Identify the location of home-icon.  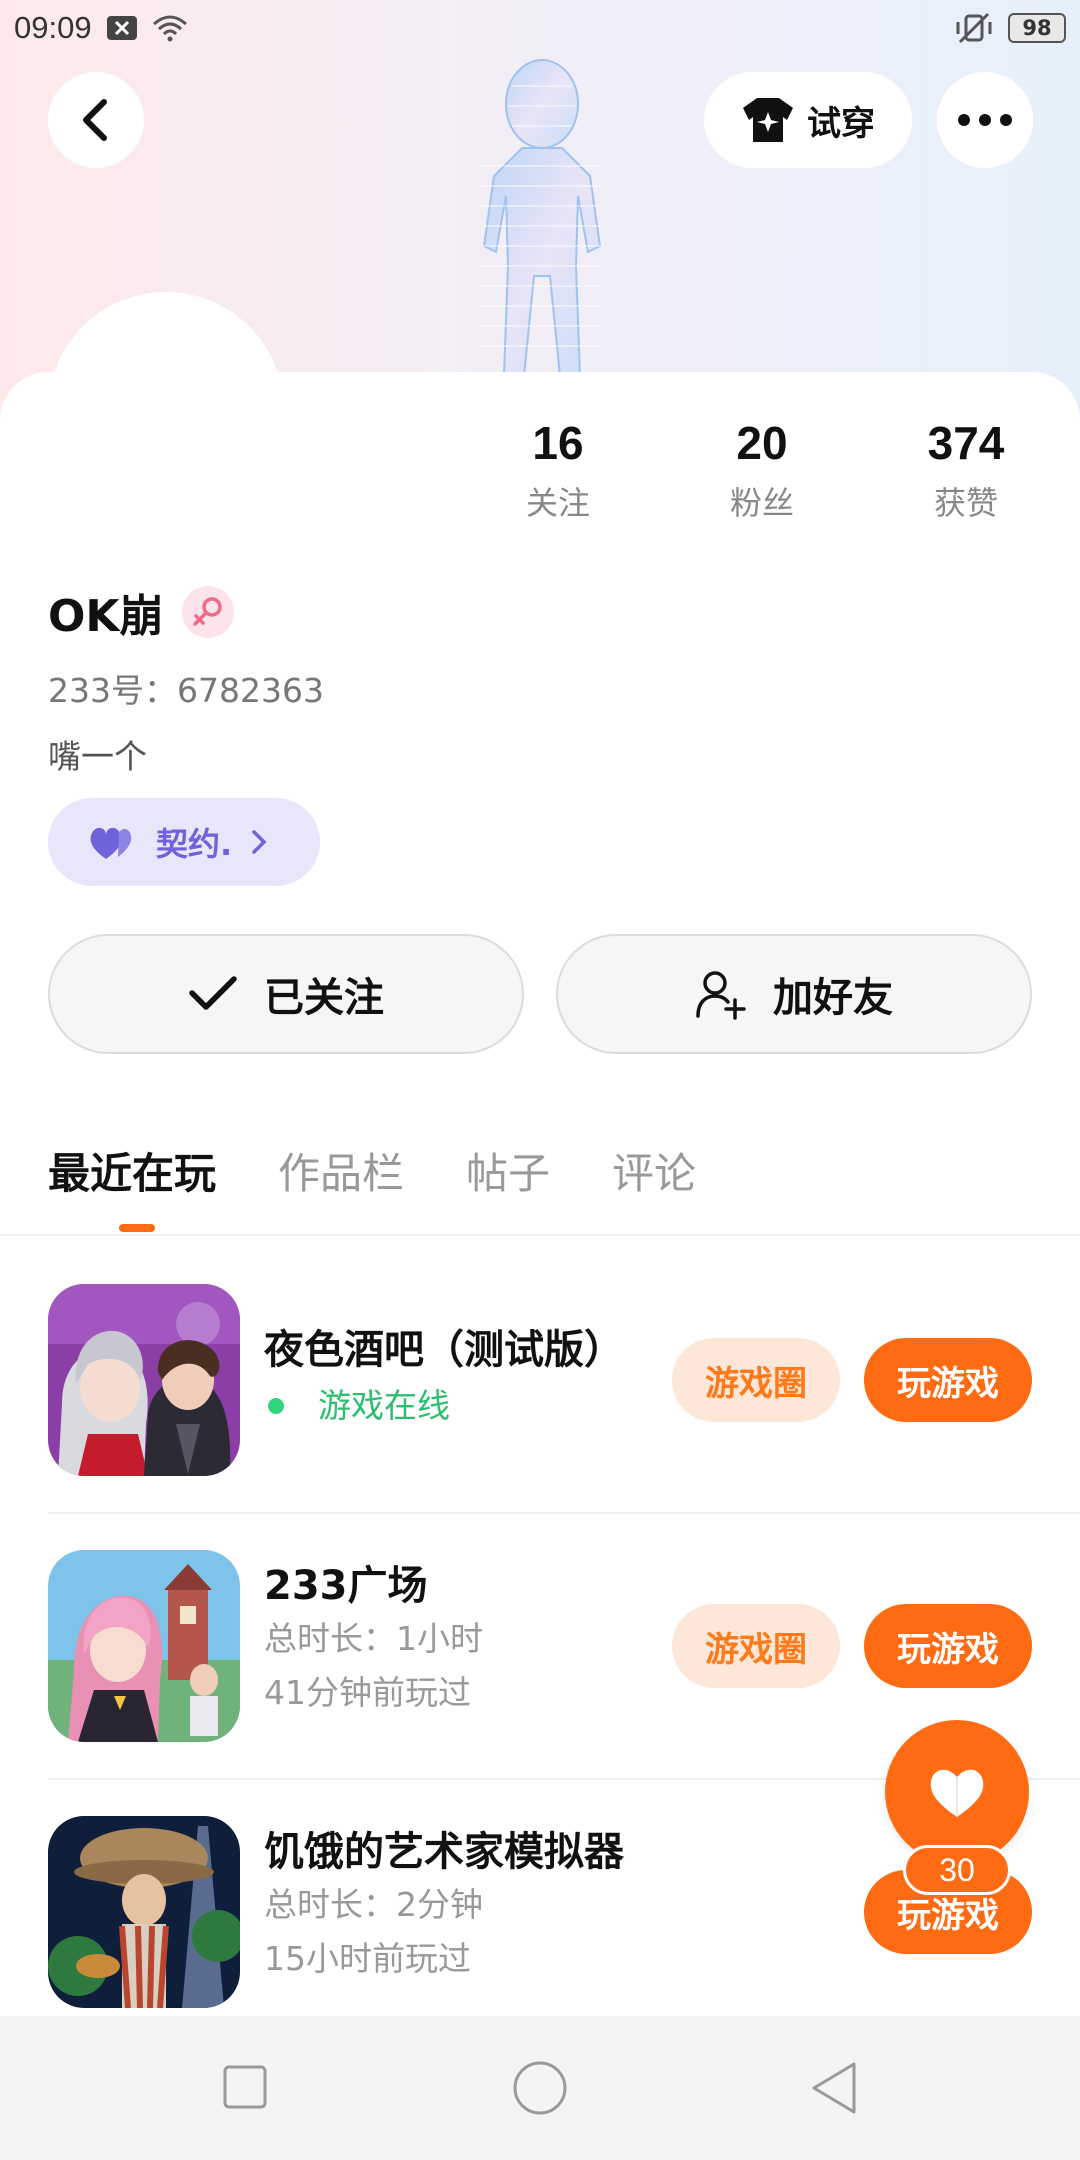
(540, 2088).